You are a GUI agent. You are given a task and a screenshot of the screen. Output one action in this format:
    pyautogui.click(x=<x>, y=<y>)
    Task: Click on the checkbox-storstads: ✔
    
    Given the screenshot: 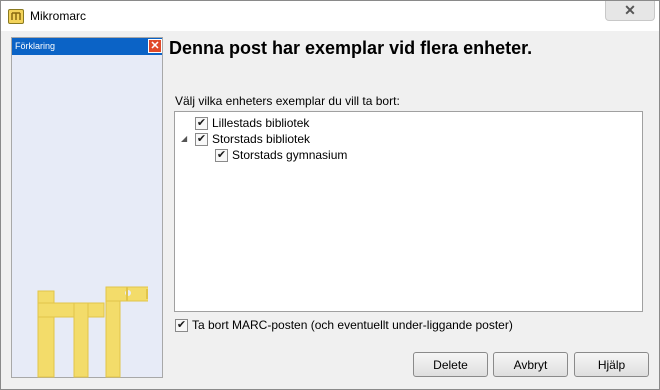 What is the action you would take?
    pyautogui.click(x=201, y=139)
    